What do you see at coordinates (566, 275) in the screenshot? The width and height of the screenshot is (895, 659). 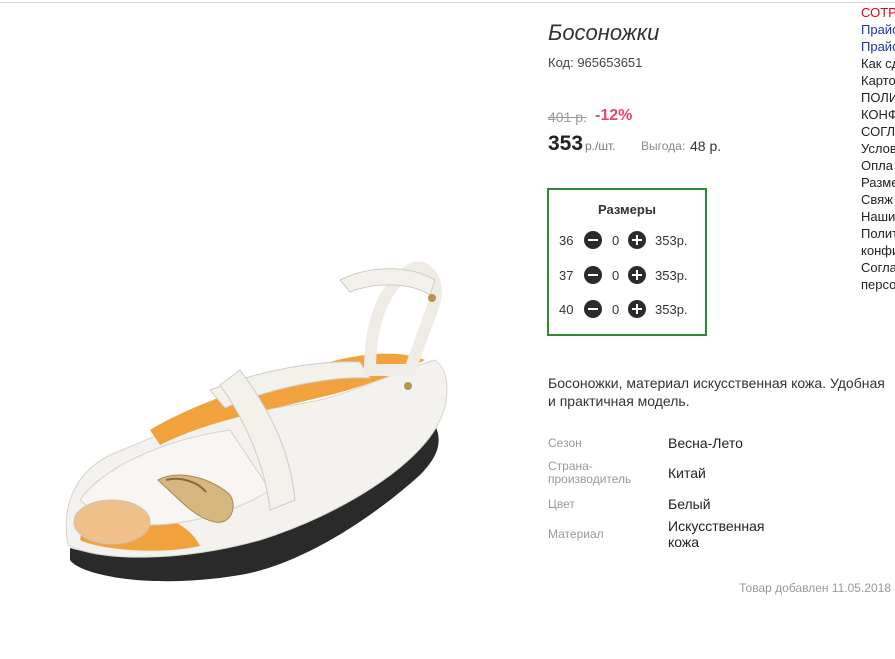 I see `size-value: 37` at bounding box center [566, 275].